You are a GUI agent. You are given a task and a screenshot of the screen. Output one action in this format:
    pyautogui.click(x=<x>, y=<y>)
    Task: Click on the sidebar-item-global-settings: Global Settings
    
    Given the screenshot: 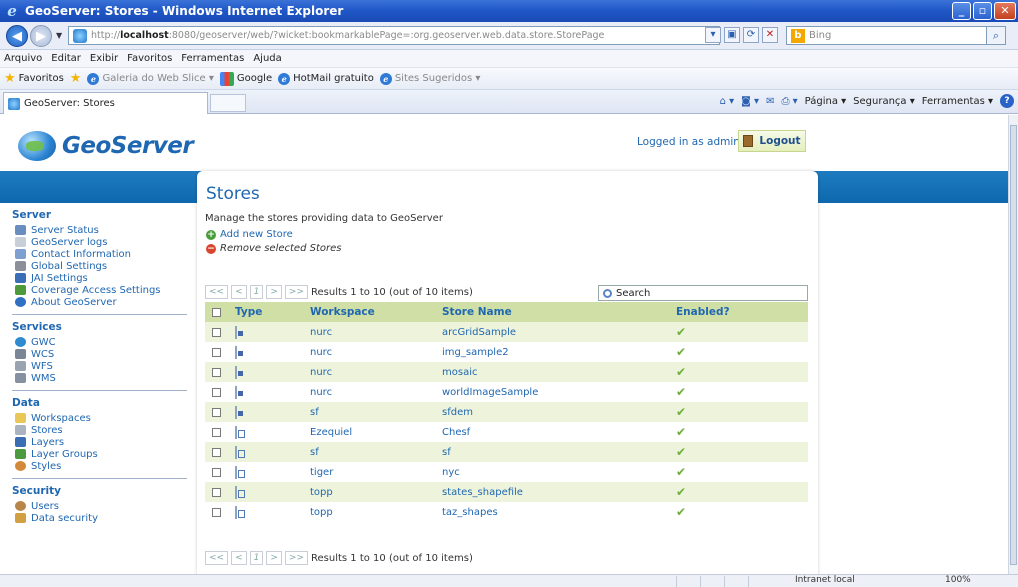 What is the action you would take?
    pyautogui.click(x=101, y=266)
    